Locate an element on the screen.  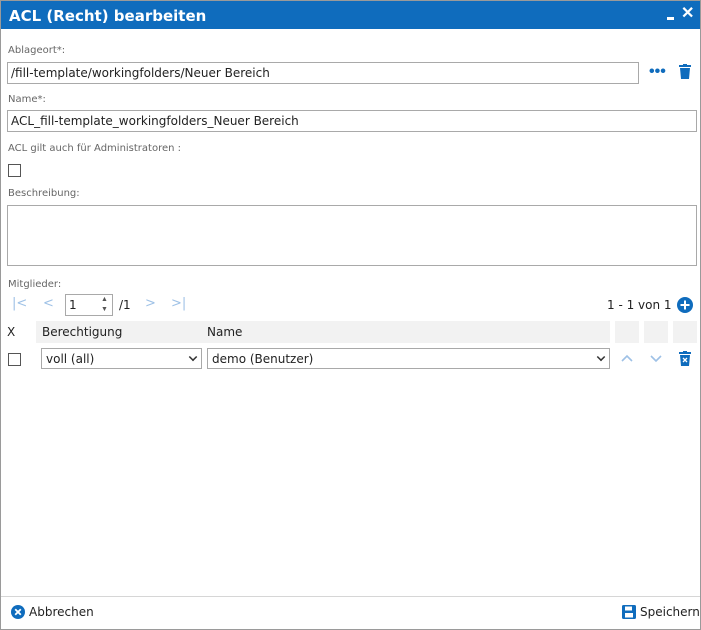
permission-value: voll (all) is located at coordinates (70, 359).